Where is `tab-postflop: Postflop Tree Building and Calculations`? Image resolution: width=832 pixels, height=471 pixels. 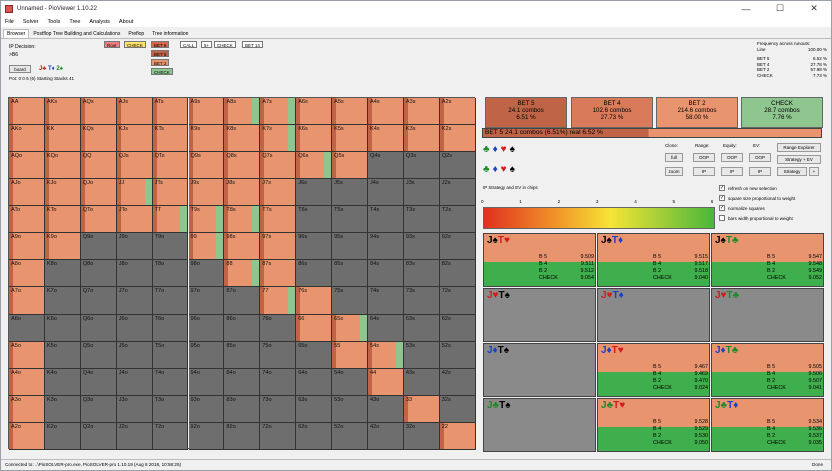 tab-postflop: Postflop Tree Building and Calculations is located at coordinates (76, 33).